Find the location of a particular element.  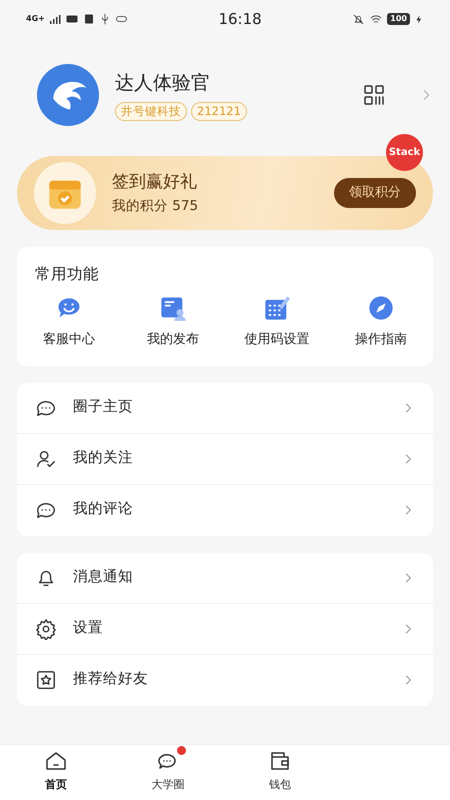

function-item: 操作指南 is located at coordinates (381, 322).